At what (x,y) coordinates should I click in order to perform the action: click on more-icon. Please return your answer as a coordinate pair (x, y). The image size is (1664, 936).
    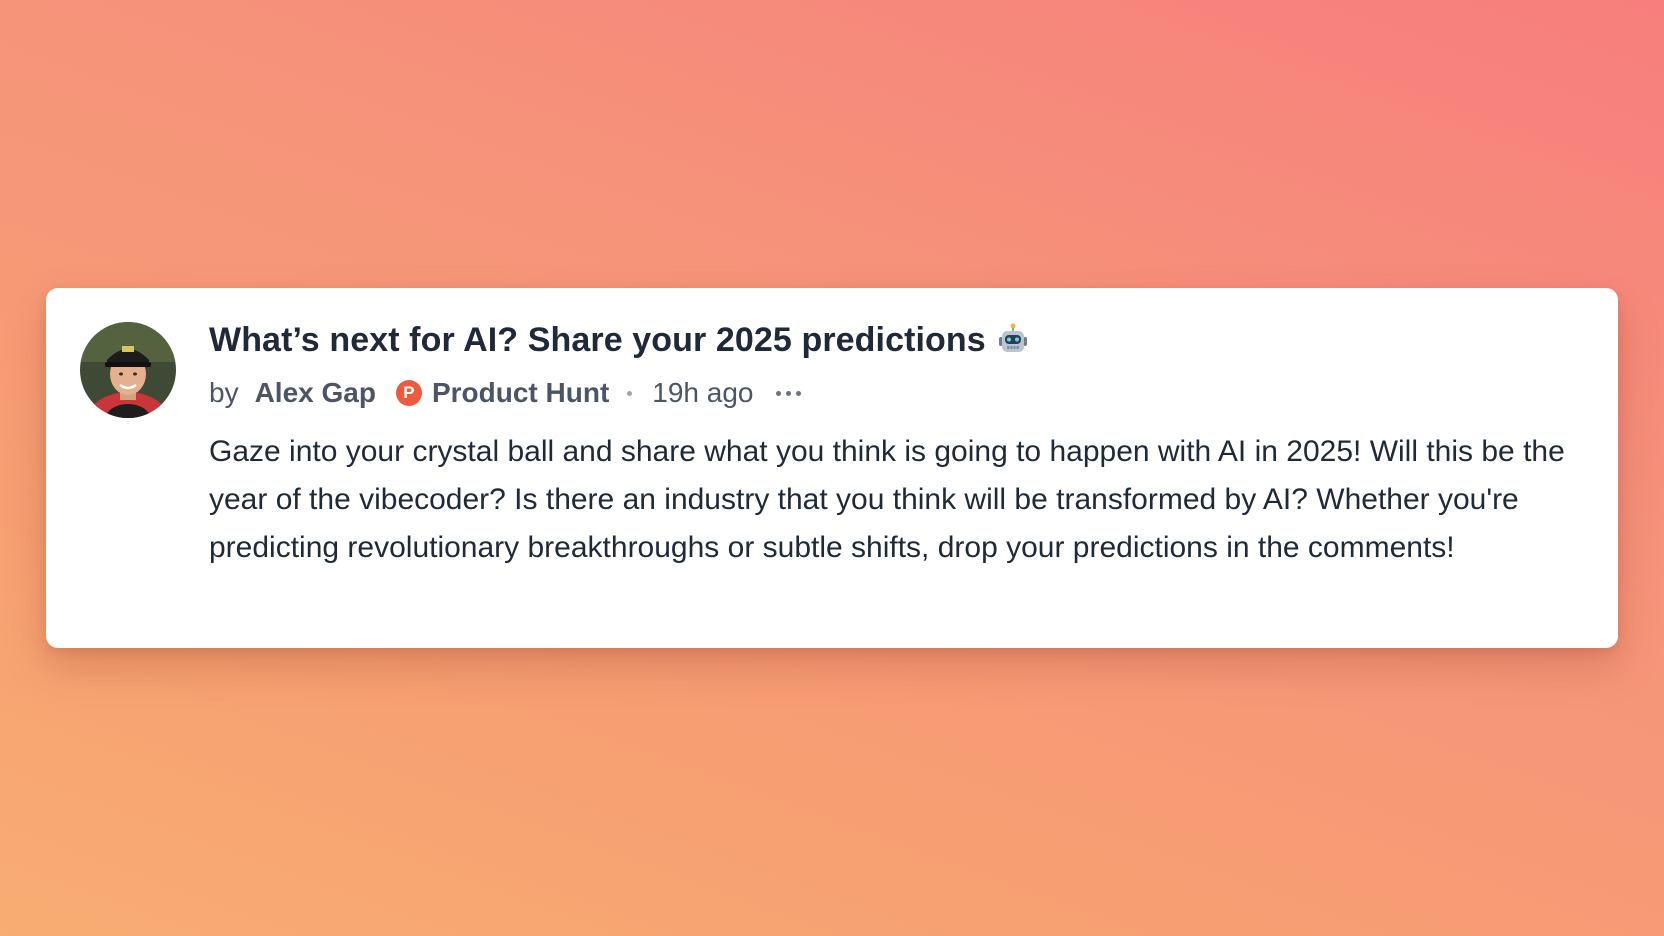
    Looking at the image, I should click on (788, 393).